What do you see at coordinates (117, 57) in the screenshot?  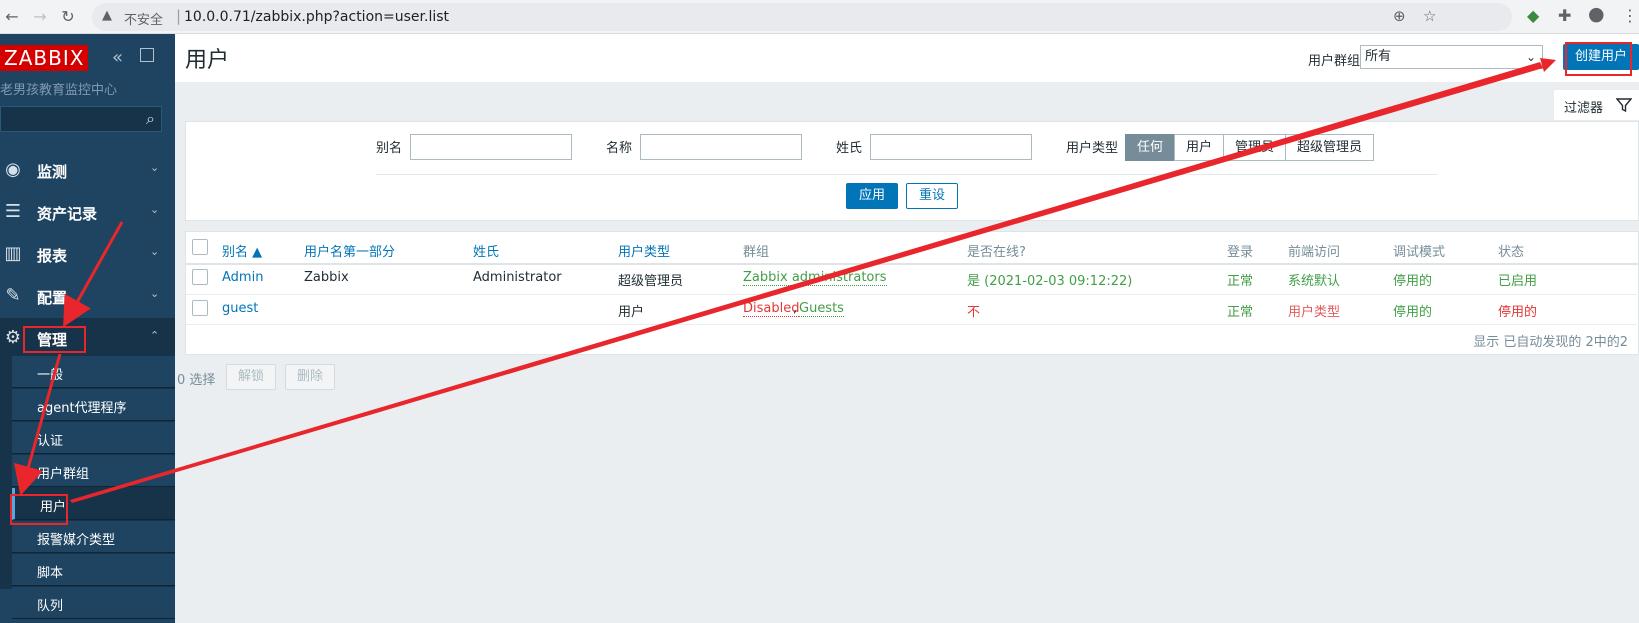 I see `collapse-sidebar-icon: «` at bounding box center [117, 57].